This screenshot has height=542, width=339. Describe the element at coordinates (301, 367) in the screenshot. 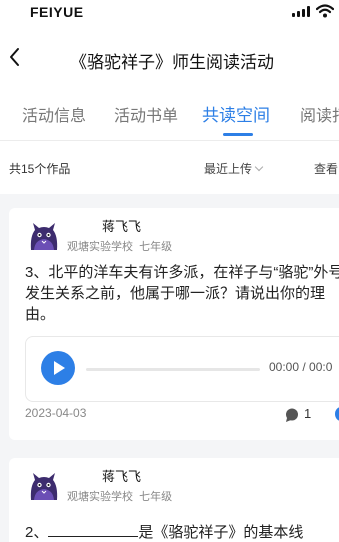

I see `audio-time: 00:00 / 00:0` at that location.